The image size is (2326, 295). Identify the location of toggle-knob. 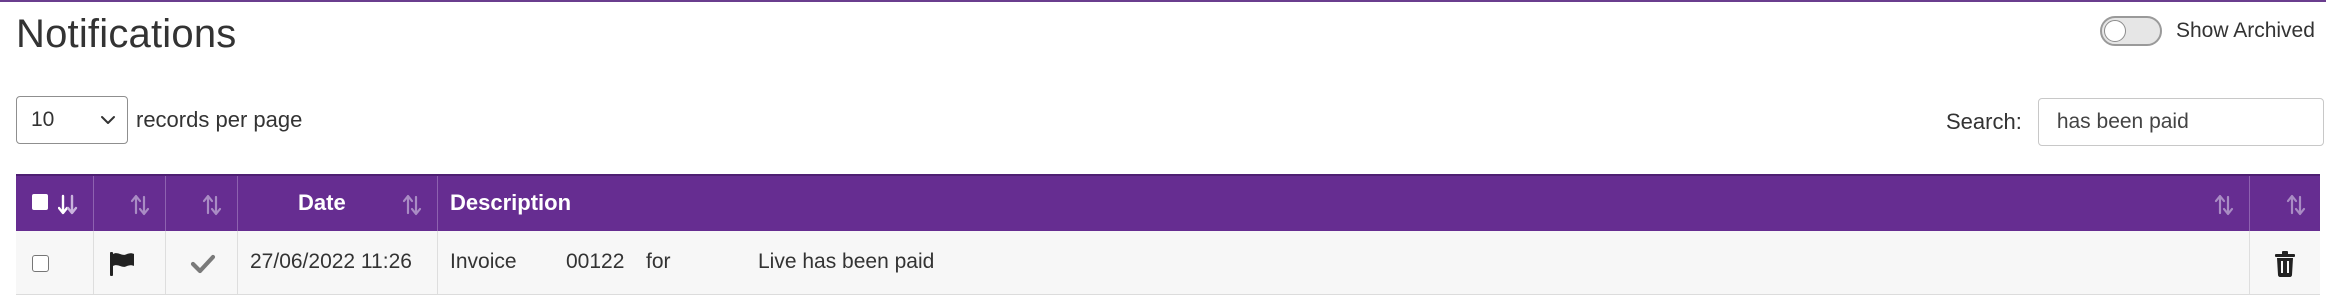
(2115, 31).